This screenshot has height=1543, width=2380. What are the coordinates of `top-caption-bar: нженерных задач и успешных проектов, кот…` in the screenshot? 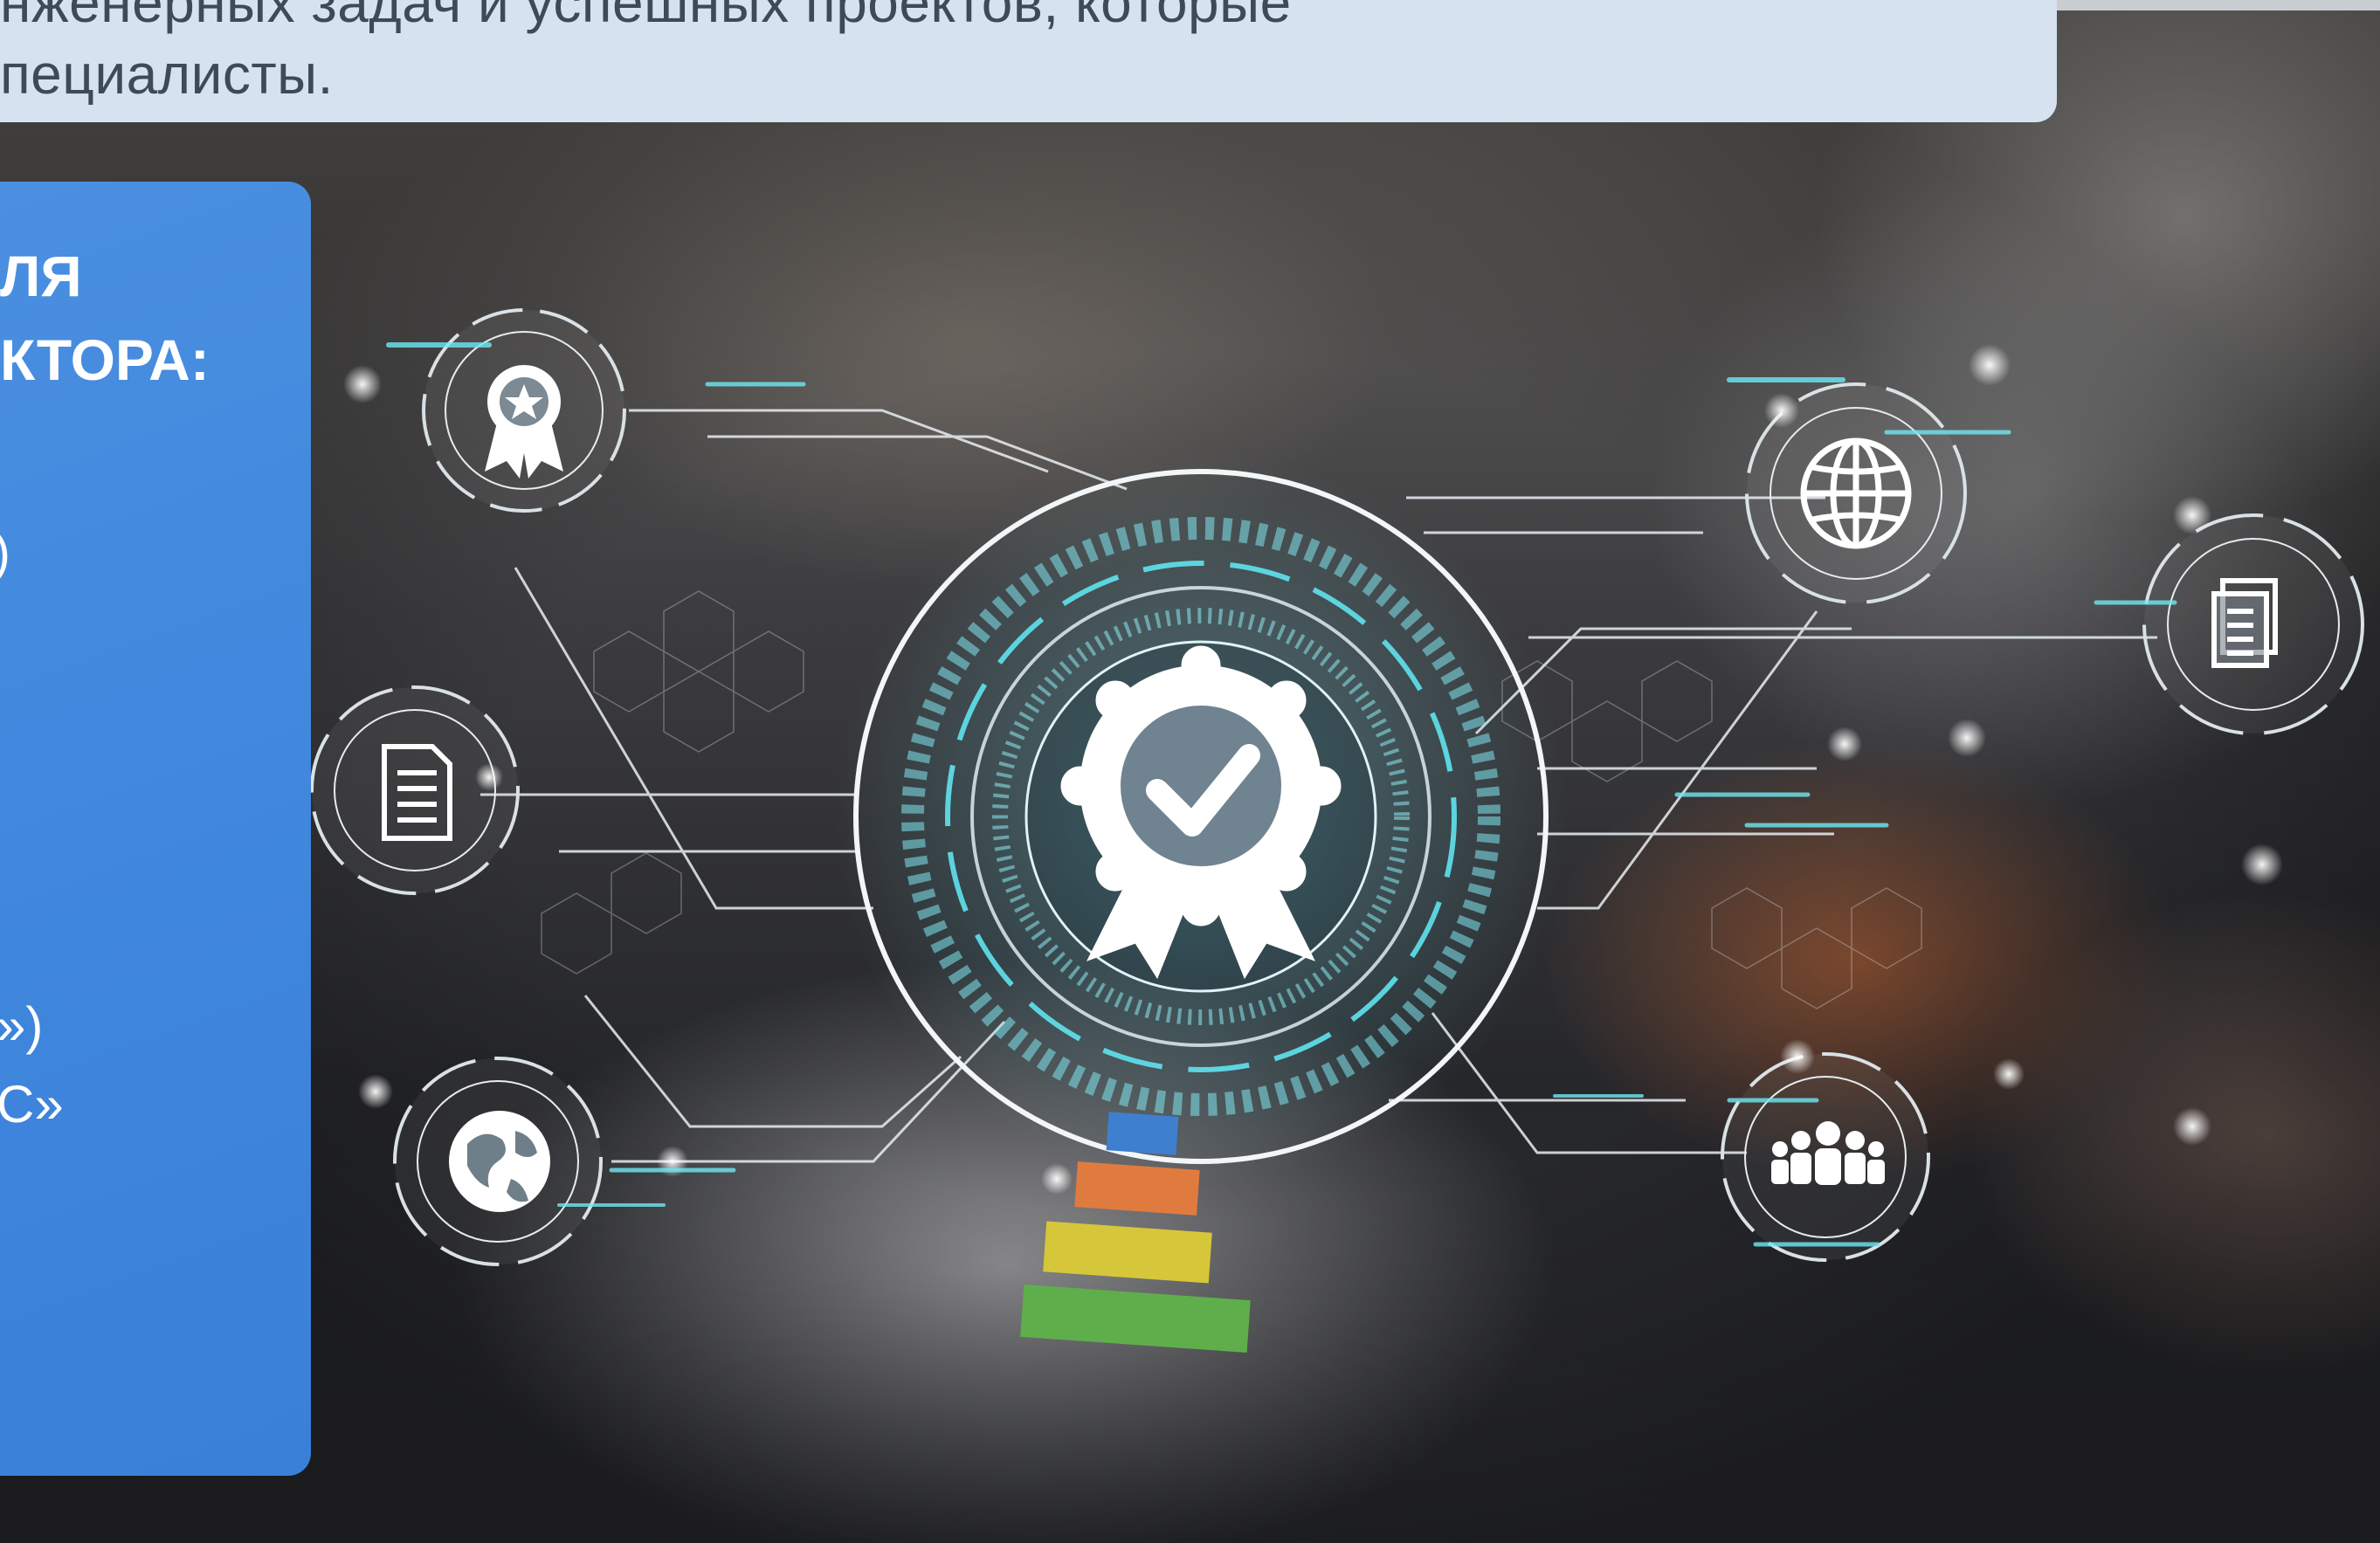 It's located at (1028, 61).